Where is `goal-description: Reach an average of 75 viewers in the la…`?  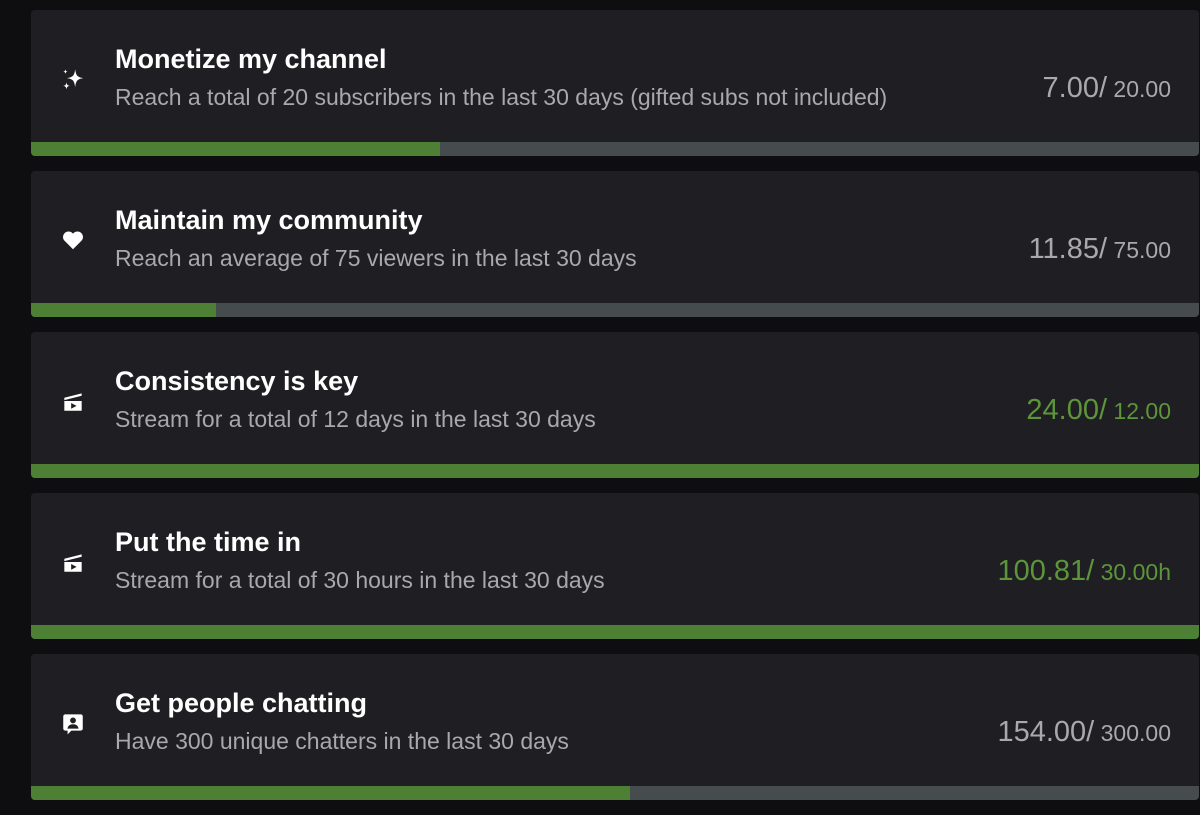
goal-description: Reach an average of 75 viewers in the la… is located at coordinates (376, 258).